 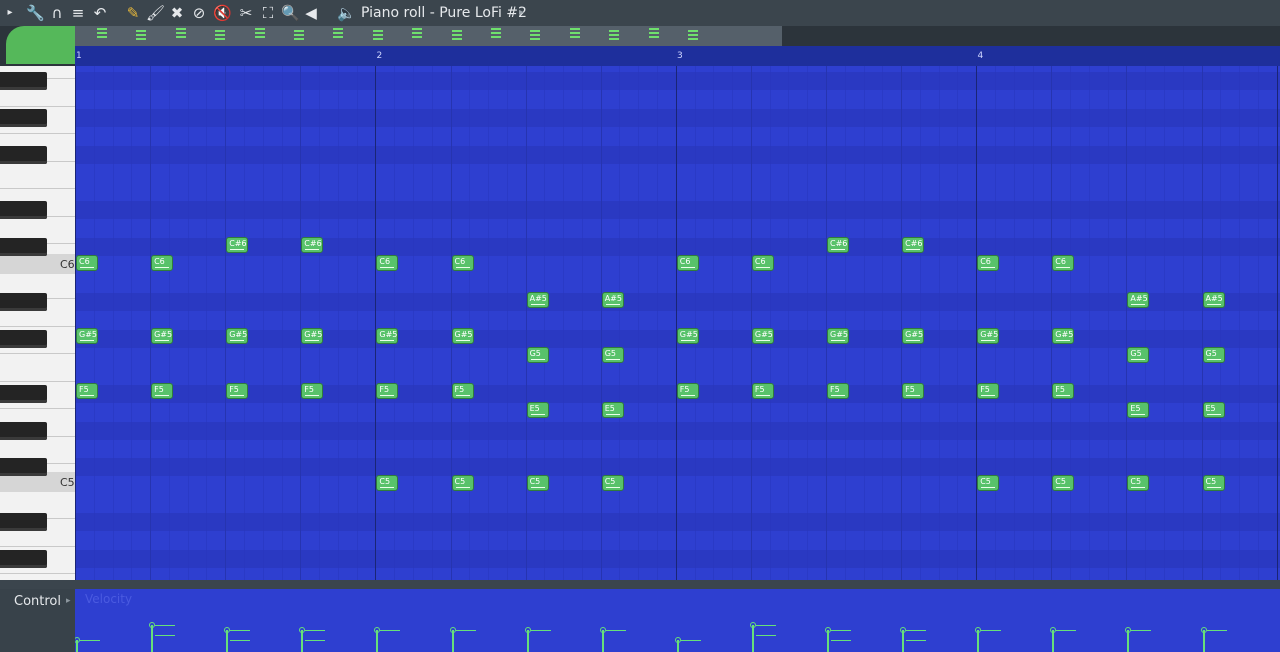 What do you see at coordinates (222, 13) in the screenshot?
I see `mute-speaker-icon: 🔇` at bounding box center [222, 13].